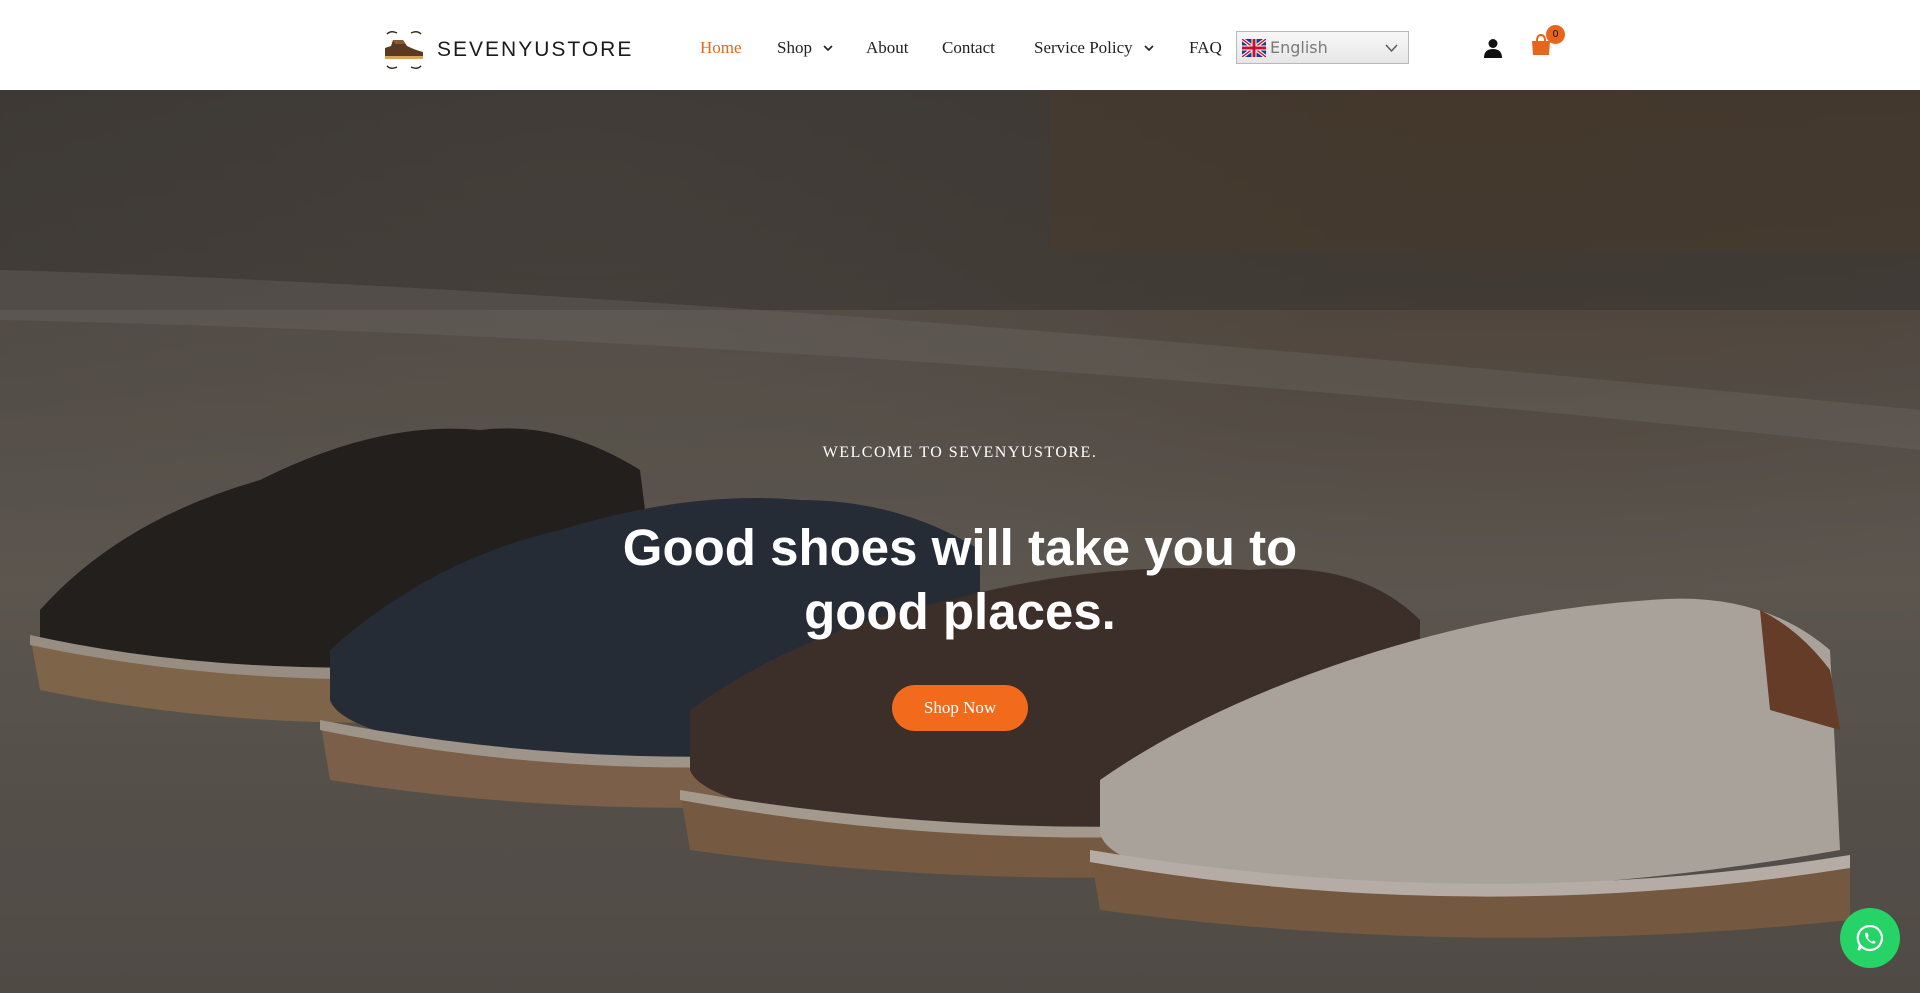 This screenshot has height=993, width=1920. Describe the element at coordinates (960, 708) in the screenshot. I see `shop-now-button: Shop Now` at that location.